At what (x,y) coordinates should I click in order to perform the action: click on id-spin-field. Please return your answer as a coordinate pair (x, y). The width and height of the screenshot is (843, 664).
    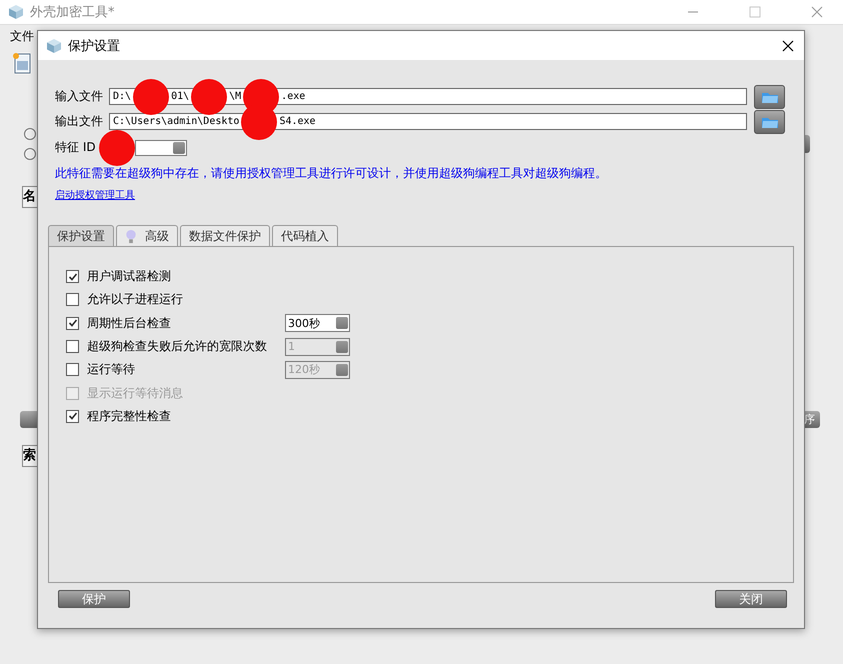
    Looking at the image, I should click on (161, 148).